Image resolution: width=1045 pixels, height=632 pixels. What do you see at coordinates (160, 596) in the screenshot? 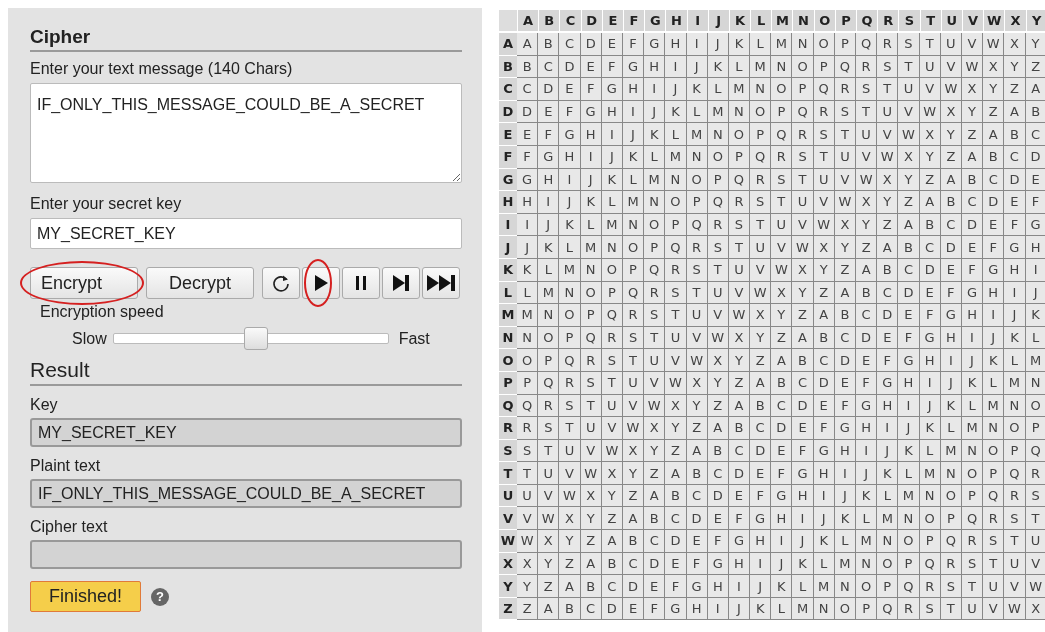
I see `help-icon: ?` at bounding box center [160, 596].